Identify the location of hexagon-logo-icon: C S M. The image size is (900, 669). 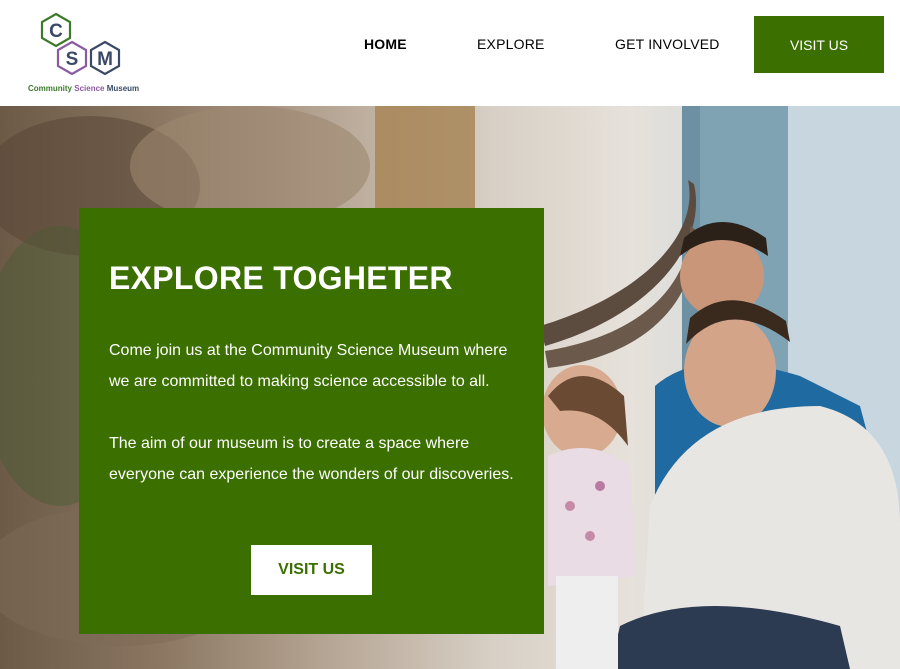
(80, 44).